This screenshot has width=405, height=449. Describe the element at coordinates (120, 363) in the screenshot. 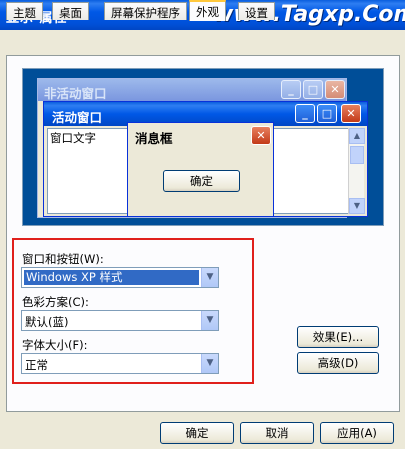

I see `font-size-select: 正常 ▼` at that location.